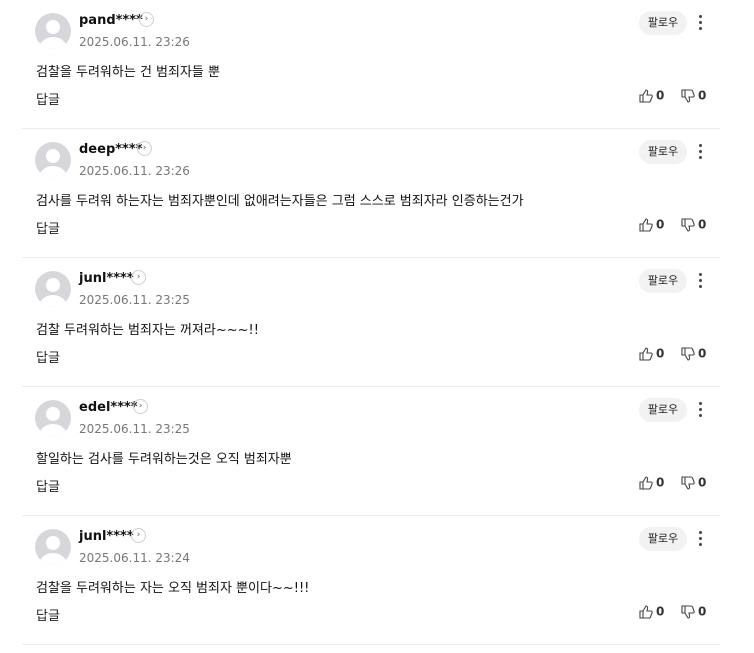 The height and width of the screenshot is (653, 754). Describe the element at coordinates (164, 459) in the screenshot. I see `comment-text: 할일하는 검사를 두려워하는것은 오직 범죄자뿐` at that location.